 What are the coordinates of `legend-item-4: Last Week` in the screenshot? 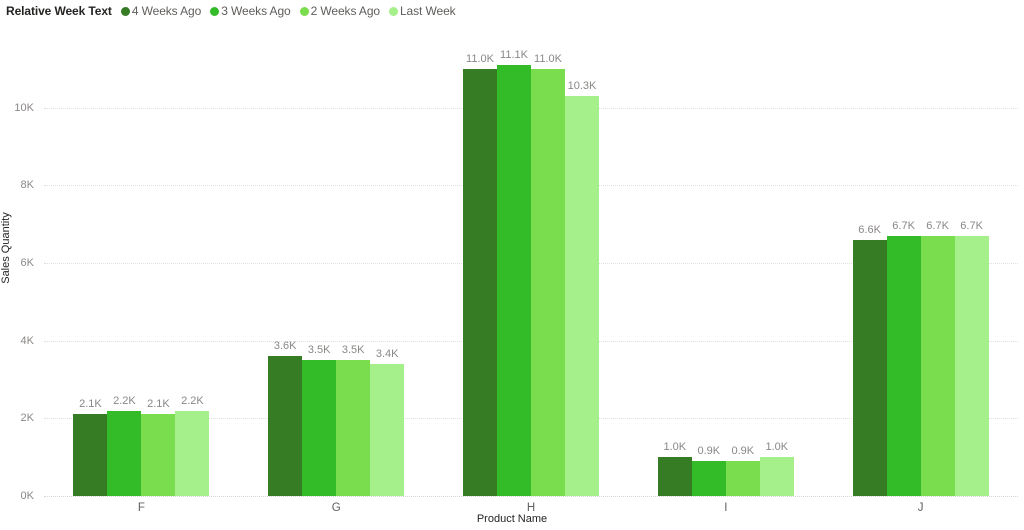 It's located at (422, 11).